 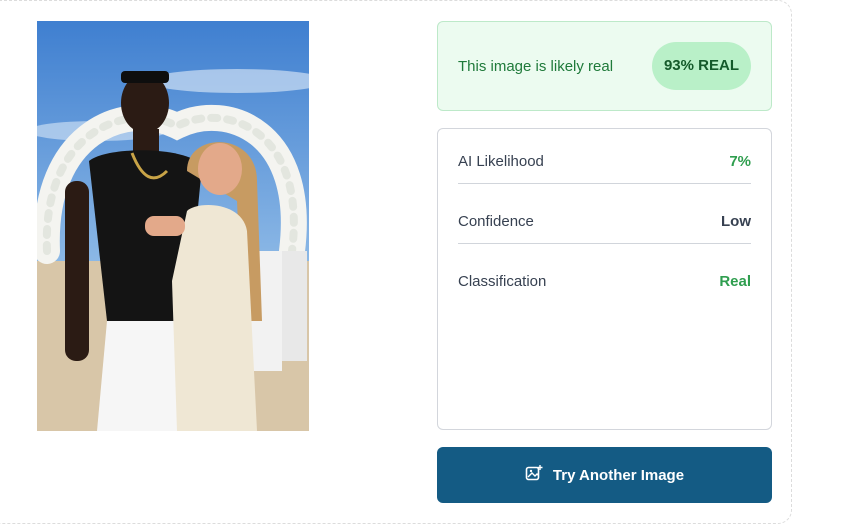 I want to click on try-another-image-button: Try Another Image, so click(x=604, y=475).